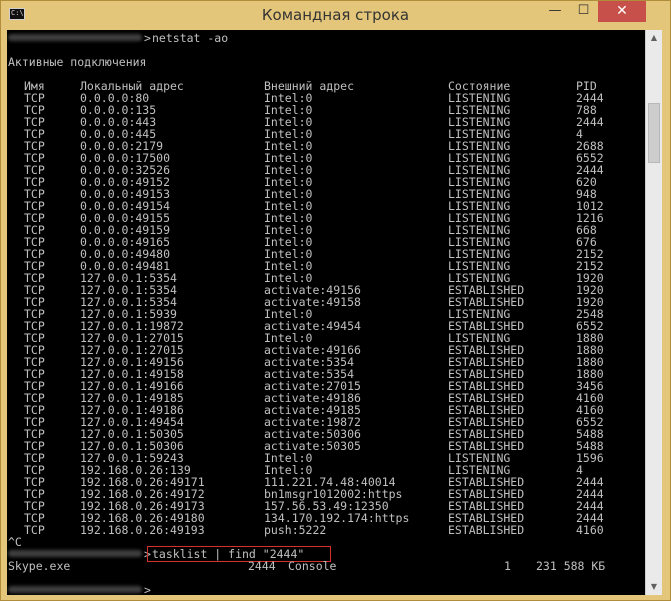 Image resolution: width=671 pixels, height=601 pixels. What do you see at coordinates (590, 530) in the screenshot?
I see `pid: 4160` at bounding box center [590, 530].